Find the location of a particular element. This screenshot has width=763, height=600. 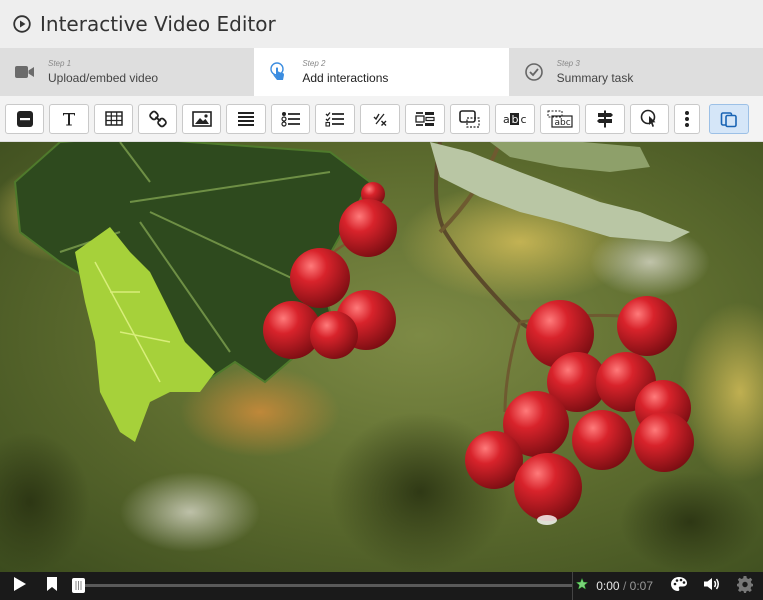

play-icon is located at coordinates (20, 586).